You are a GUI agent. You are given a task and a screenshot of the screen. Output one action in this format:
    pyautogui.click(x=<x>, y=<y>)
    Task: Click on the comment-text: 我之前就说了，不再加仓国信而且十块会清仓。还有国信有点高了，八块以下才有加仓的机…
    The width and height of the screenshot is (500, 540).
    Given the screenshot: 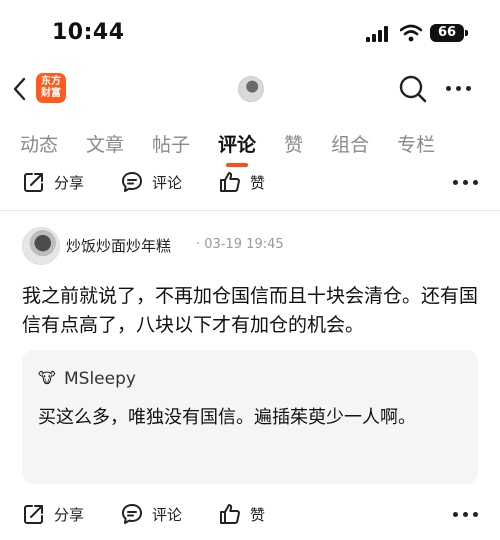 What is the action you would take?
    pyautogui.click(x=250, y=310)
    